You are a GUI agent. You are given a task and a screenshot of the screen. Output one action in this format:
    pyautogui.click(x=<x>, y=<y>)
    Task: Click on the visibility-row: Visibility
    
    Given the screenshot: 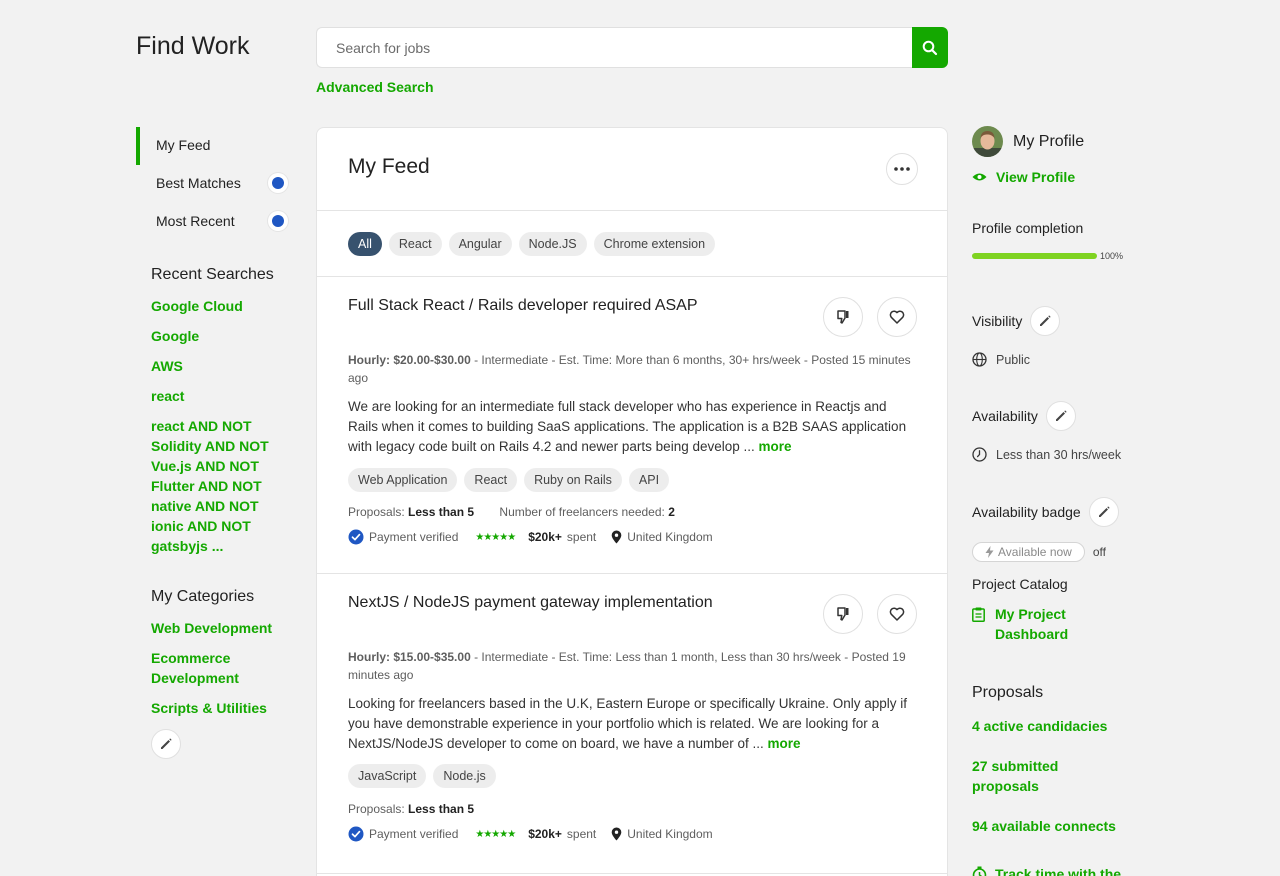 What is the action you would take?
    pyautogui.click(x=1016, y=321)
    